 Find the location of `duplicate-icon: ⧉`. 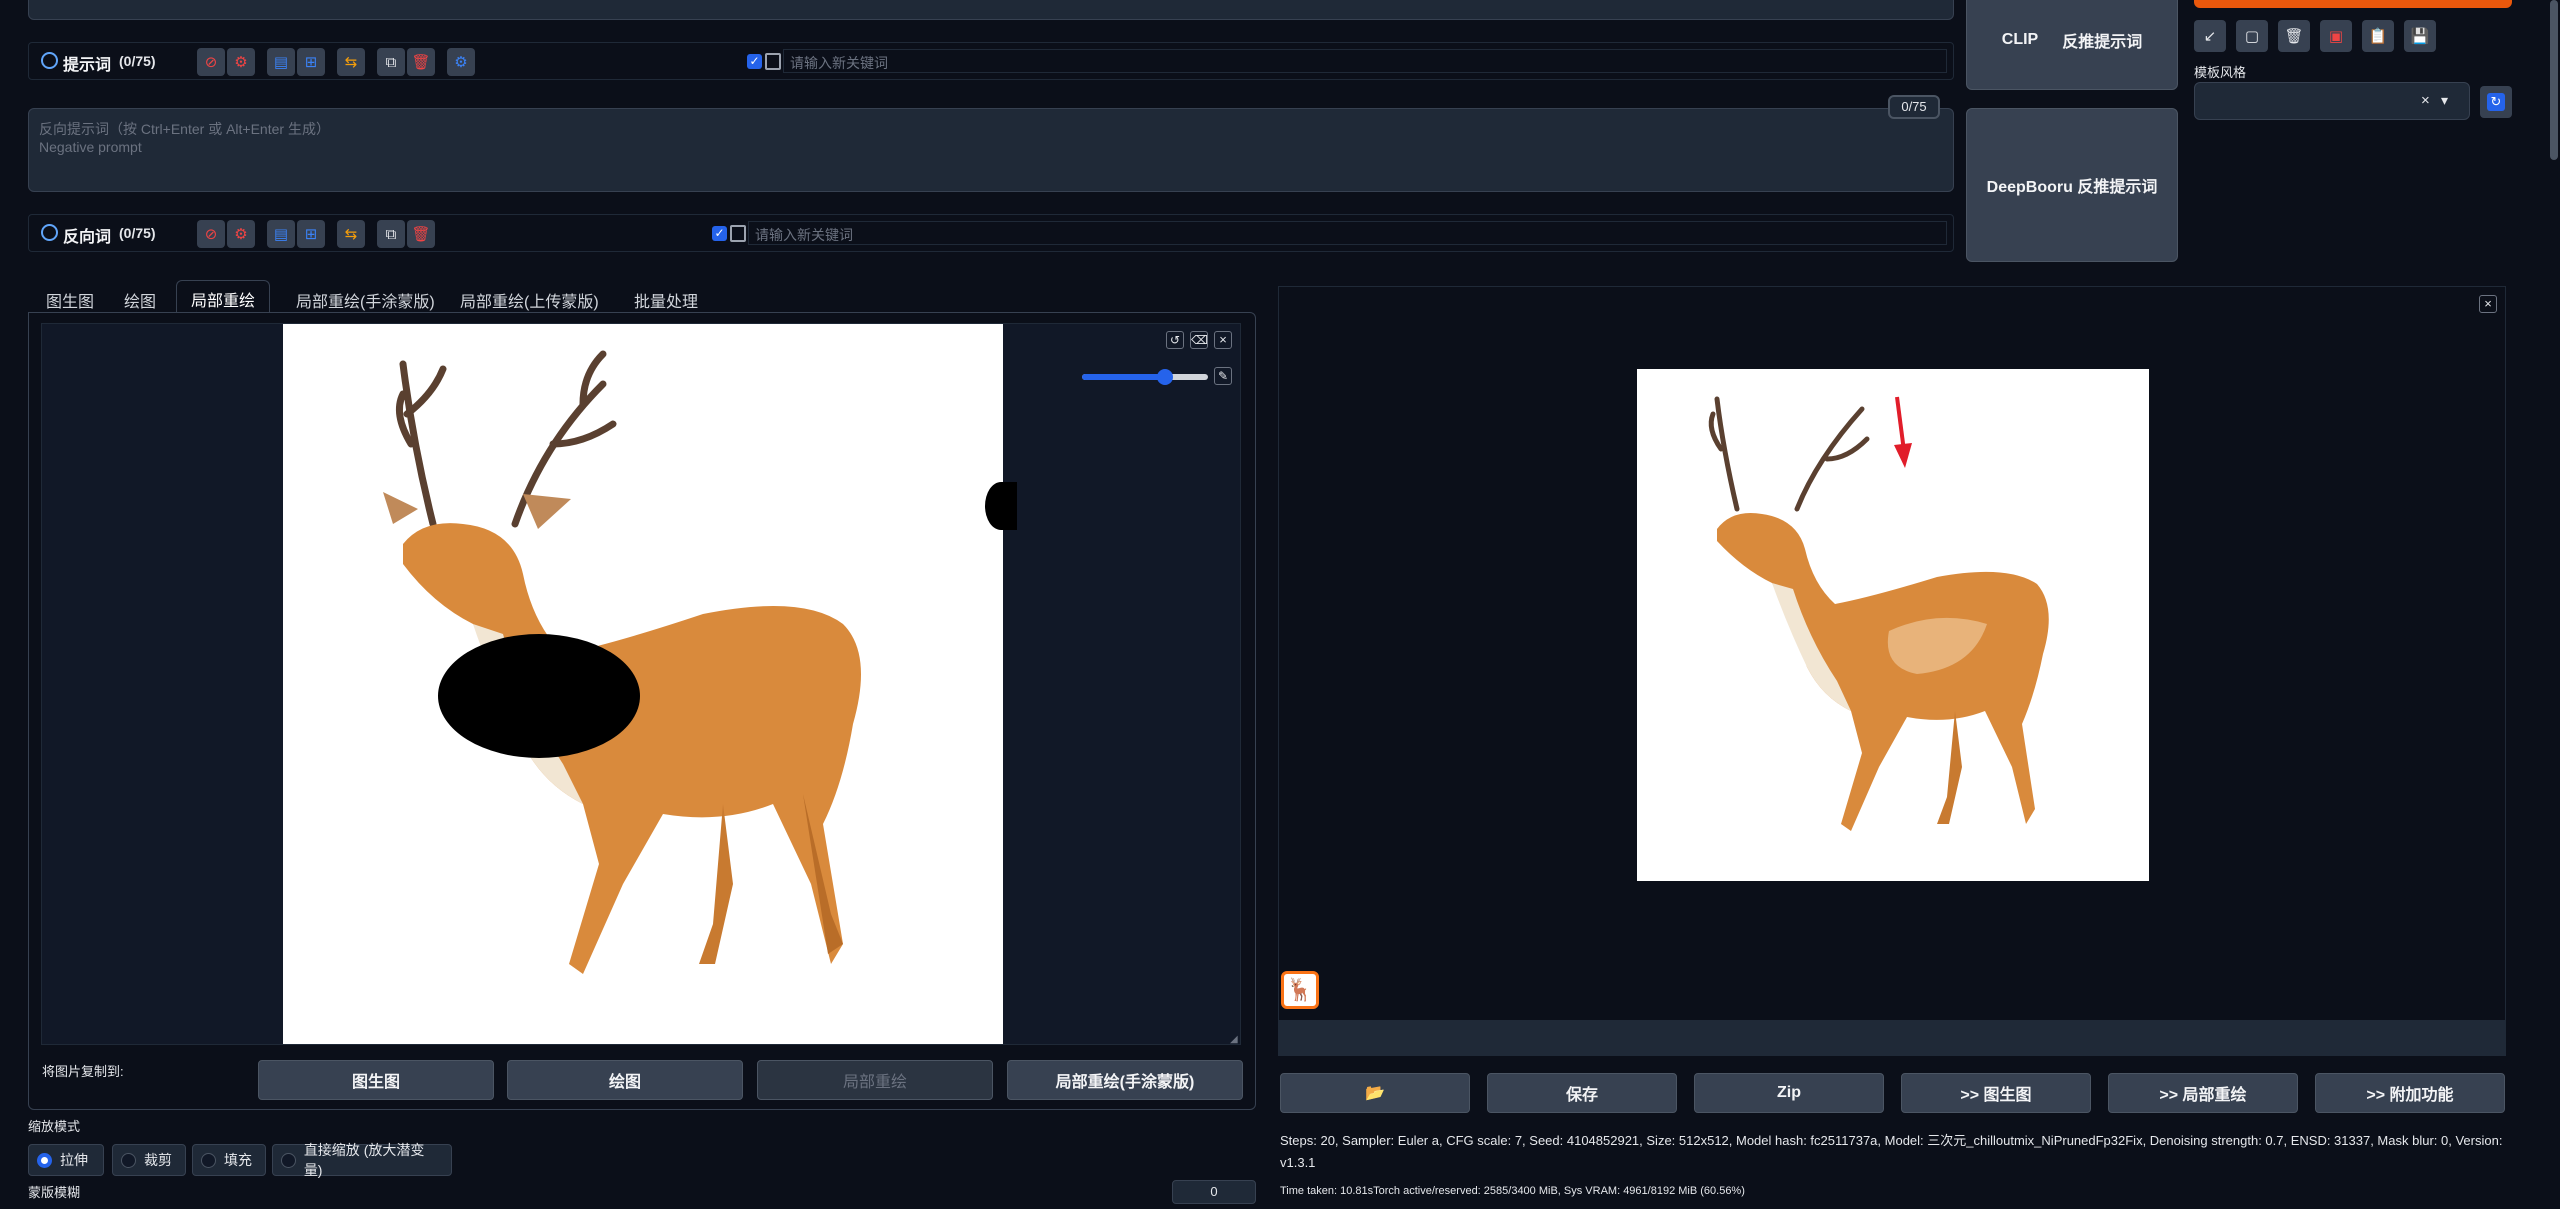

duplicate-icon: ⧉ is located at coordinates (391, 62).